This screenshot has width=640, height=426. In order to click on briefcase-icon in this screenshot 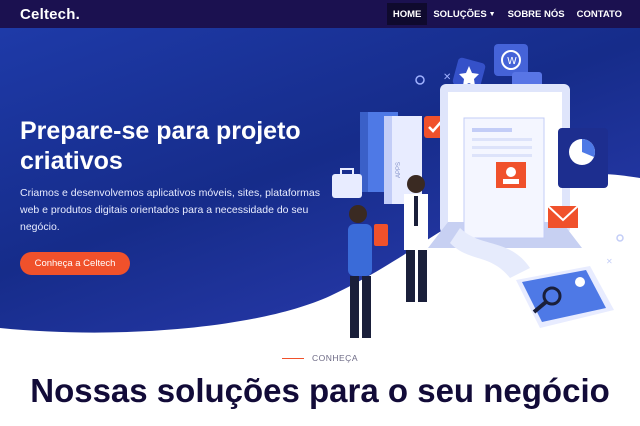, I will do `click(347, 183)`.